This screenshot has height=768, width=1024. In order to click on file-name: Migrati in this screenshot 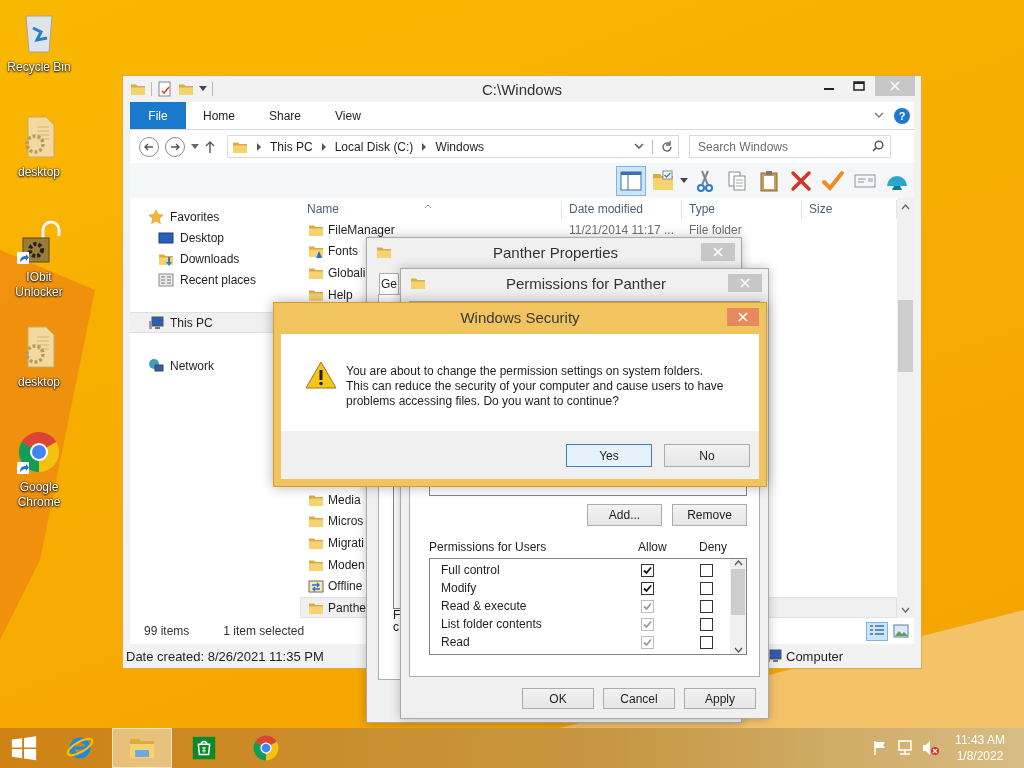, I will do `click(346, 542)`.